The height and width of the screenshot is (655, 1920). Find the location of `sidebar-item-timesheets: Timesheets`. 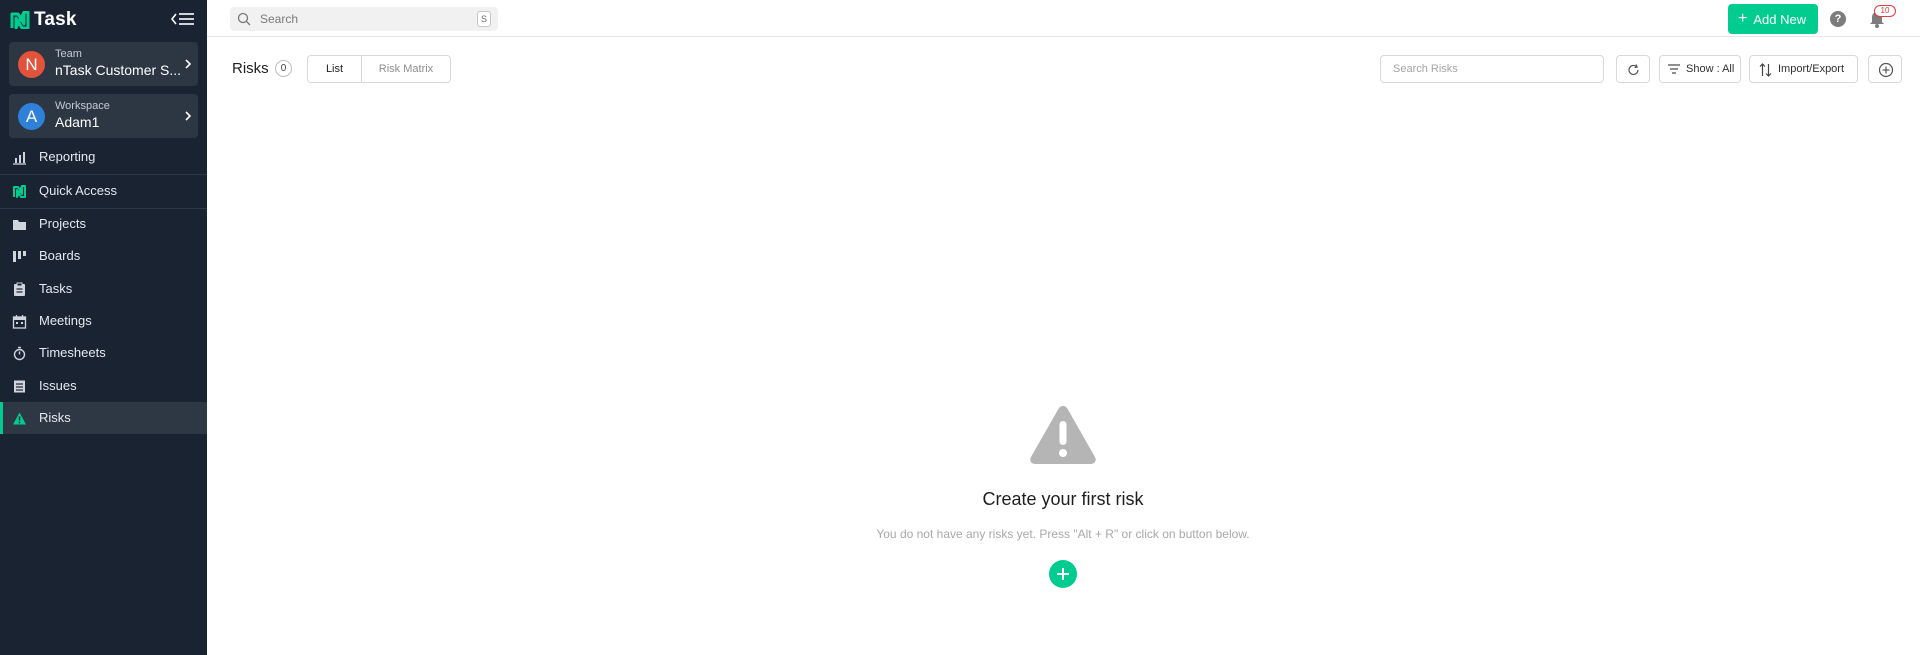

sidebar-item-timesheets: Timesheets is located at coordinates (103, 353).